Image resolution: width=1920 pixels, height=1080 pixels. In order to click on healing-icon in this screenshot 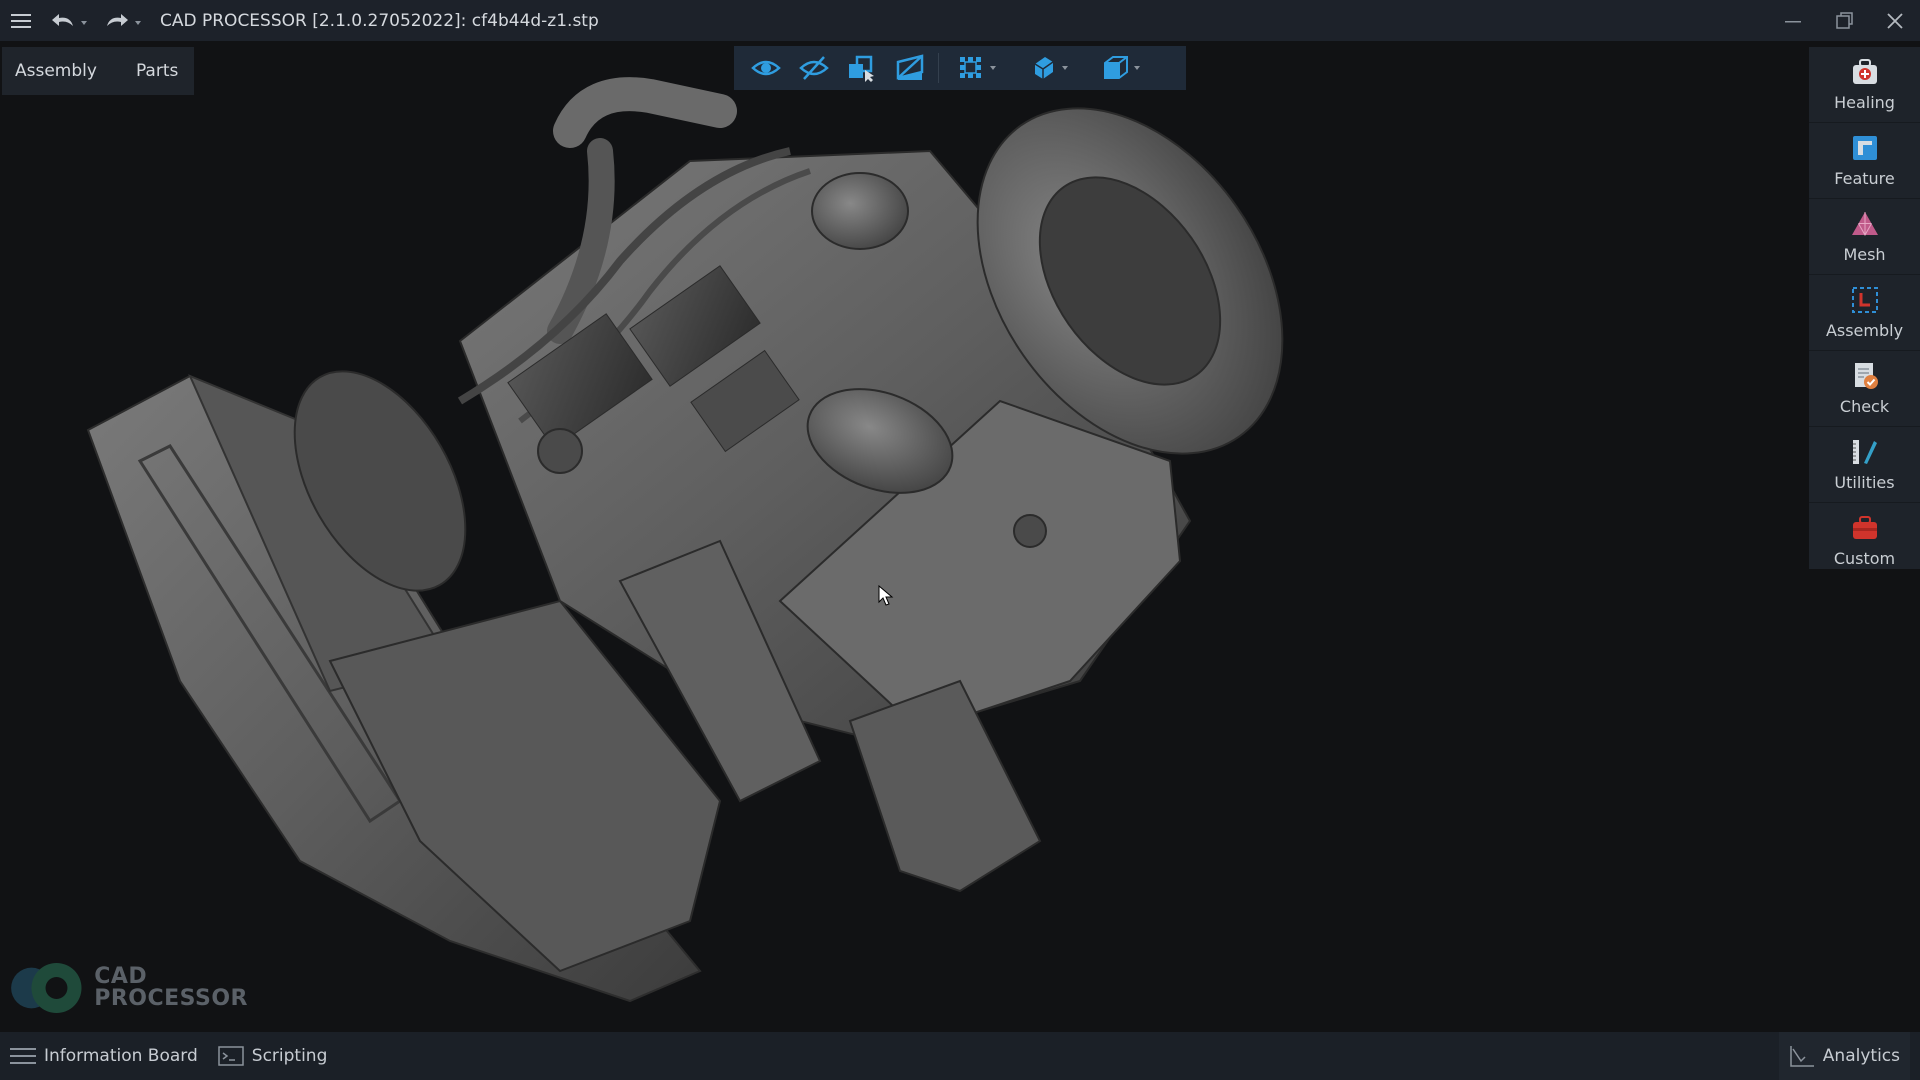, I will do `click(1864, 71)`.